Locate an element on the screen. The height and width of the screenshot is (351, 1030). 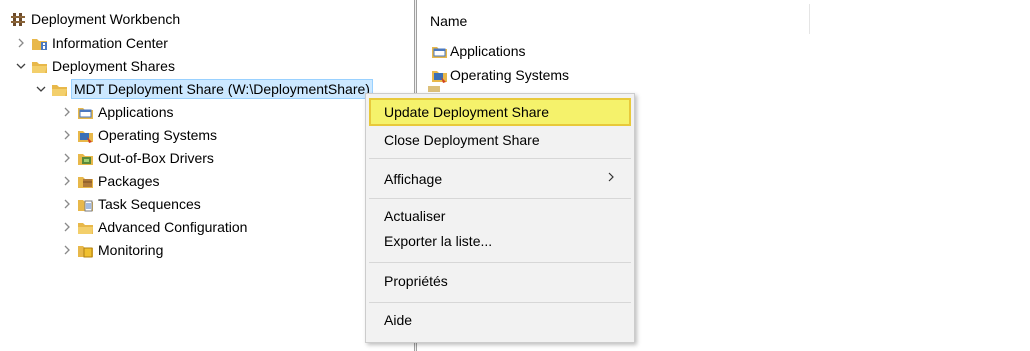
menu-item-aide: Aide is located at coordinates (500, 320).